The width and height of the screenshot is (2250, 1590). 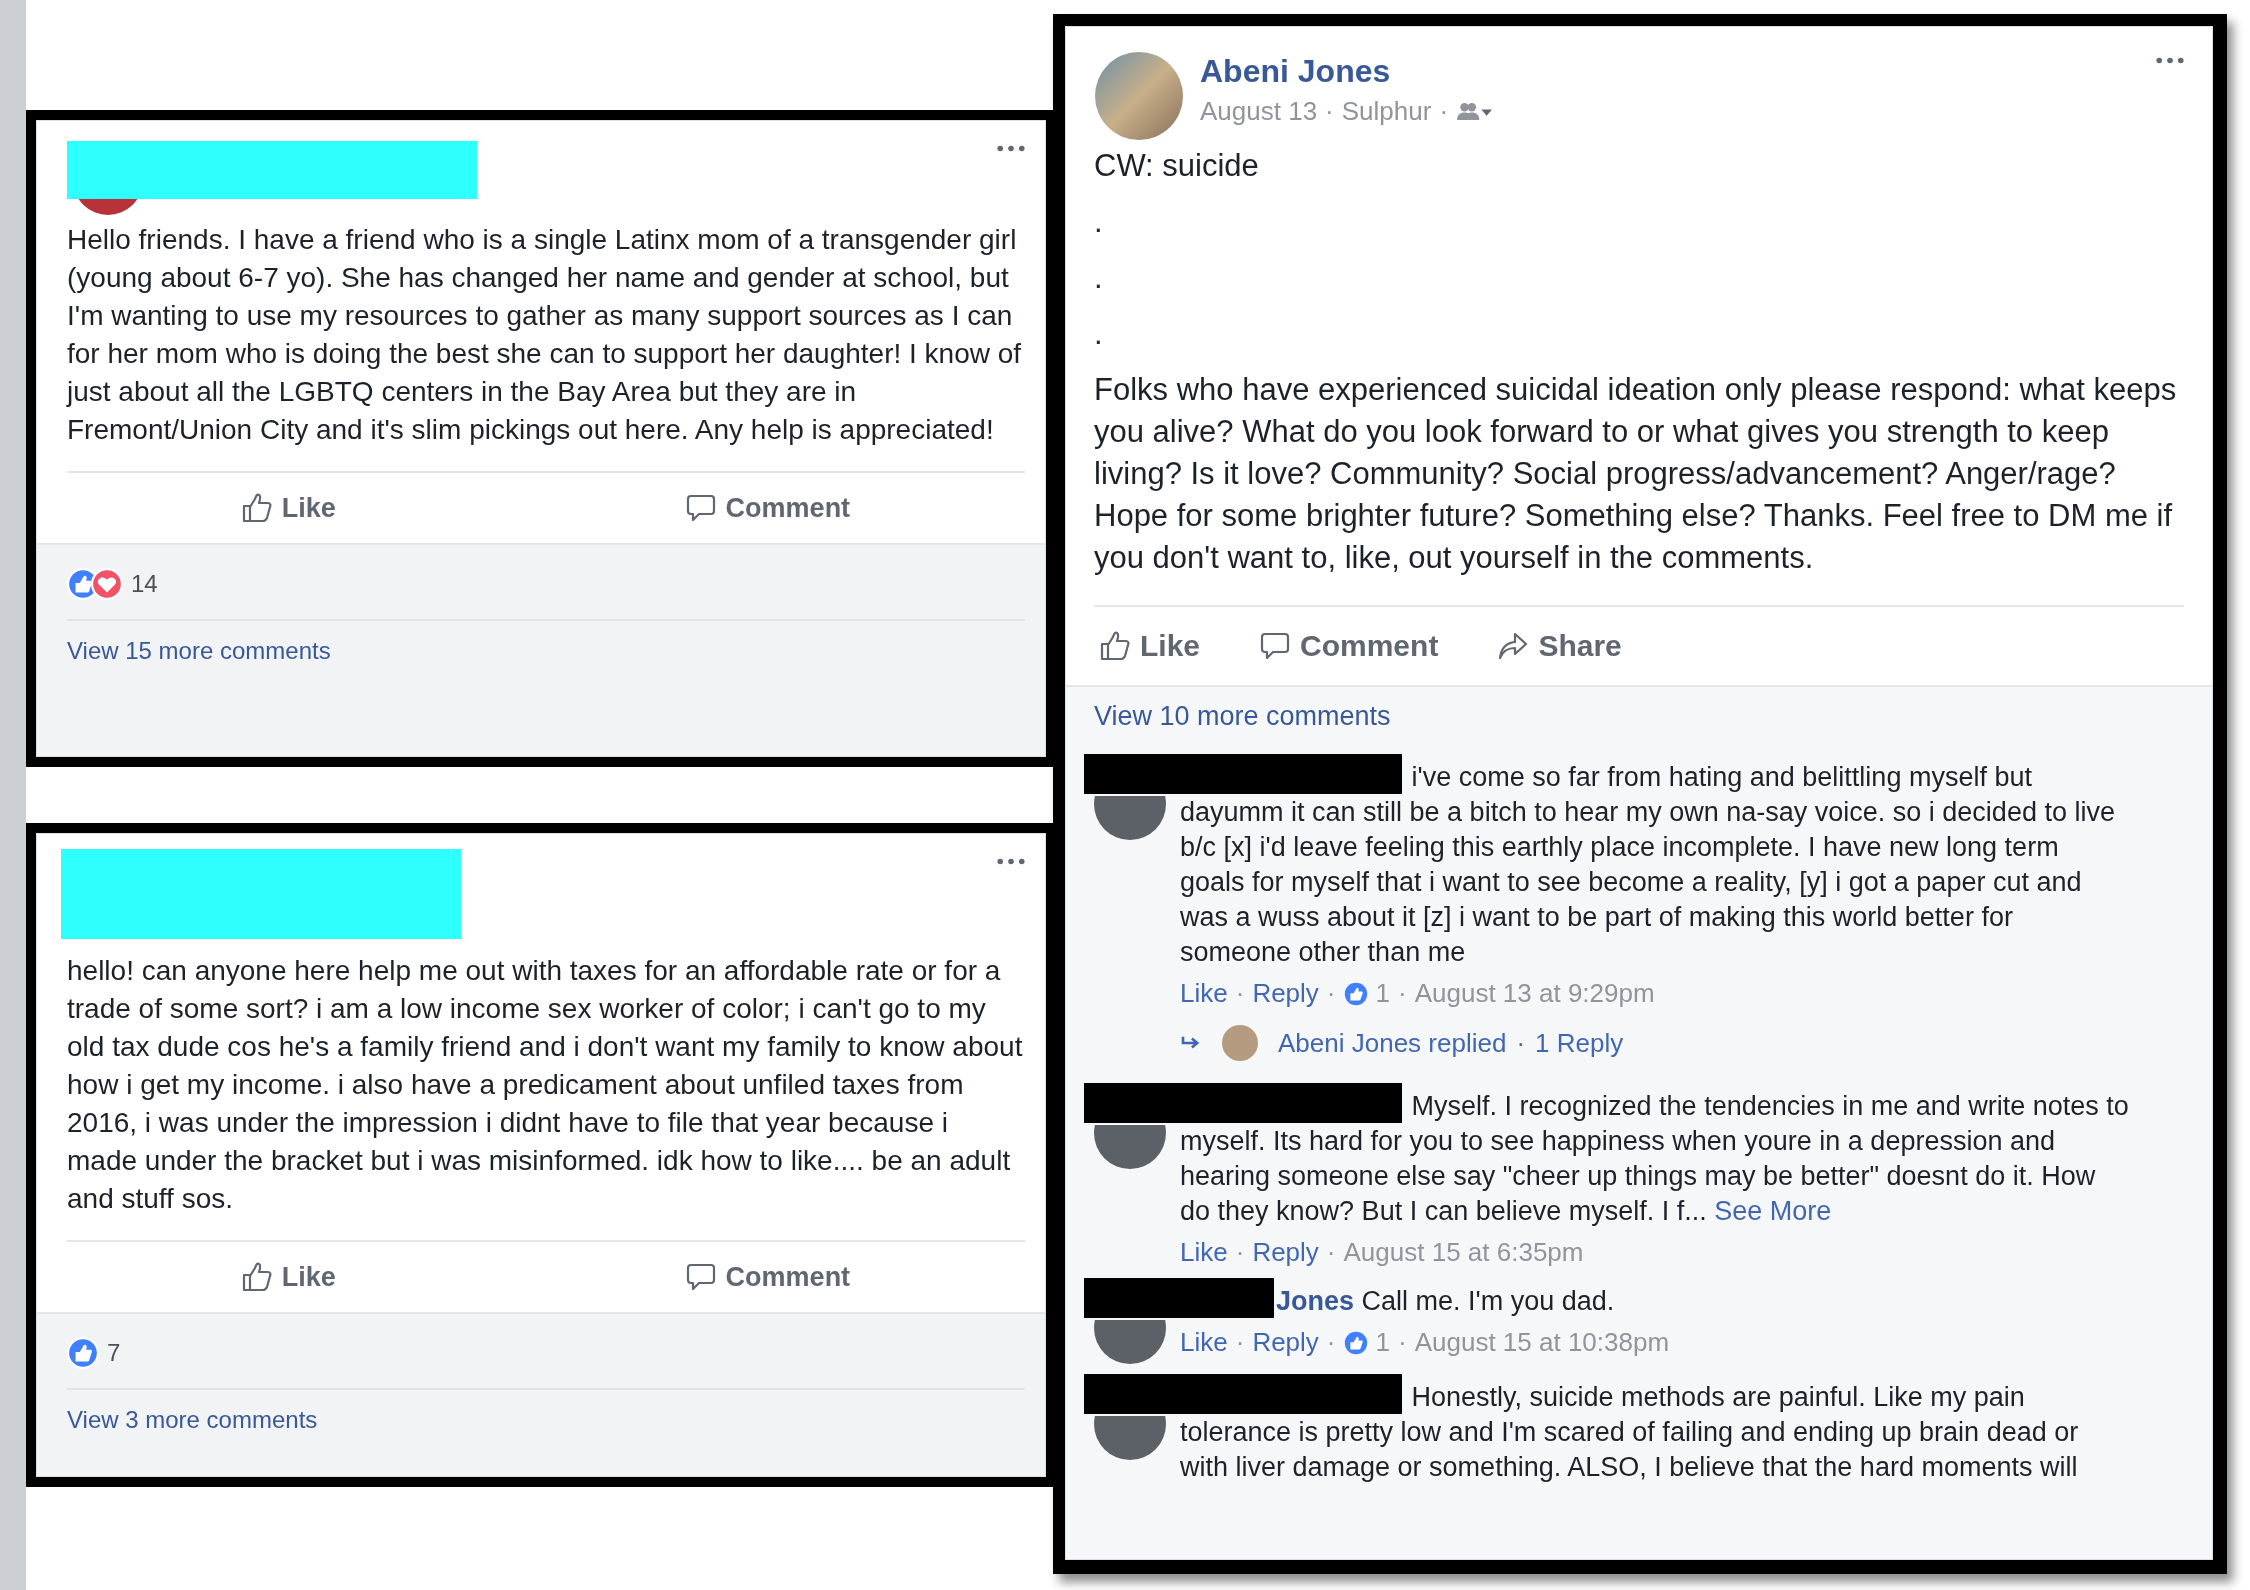 I want to click on comment-text: Jones Call me. I'm you dad., so click(x=1655, y=1298).